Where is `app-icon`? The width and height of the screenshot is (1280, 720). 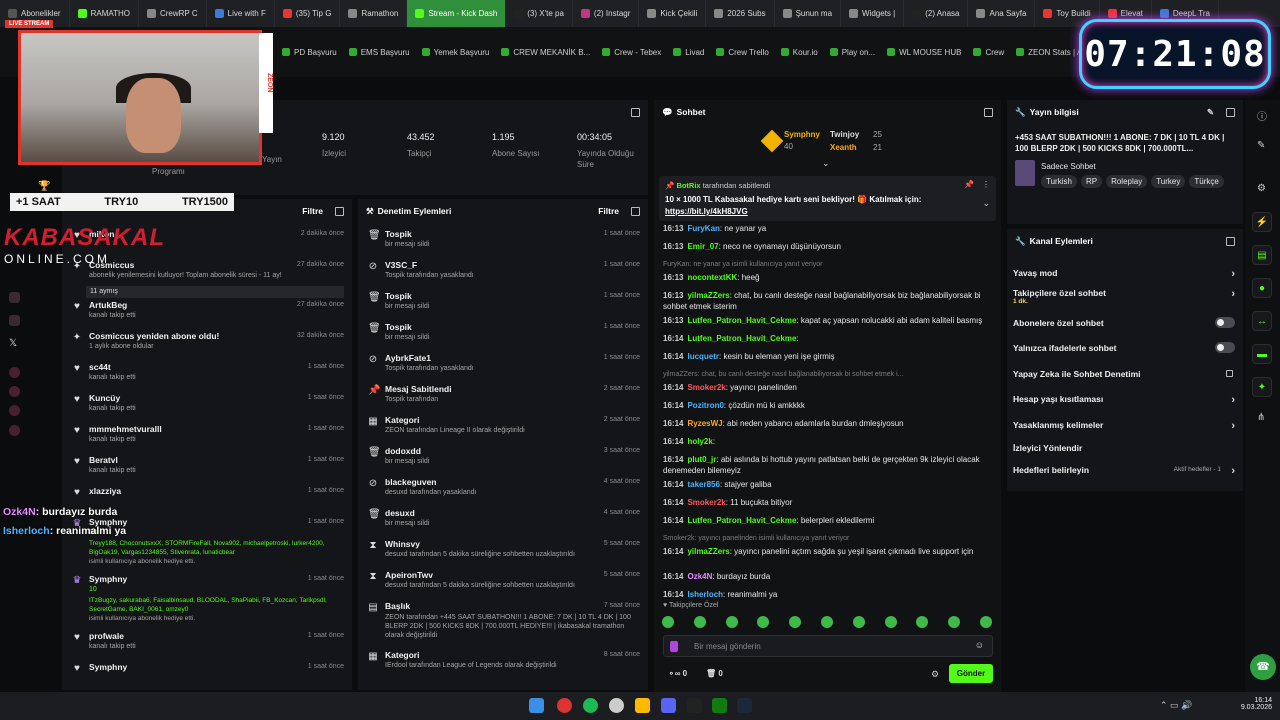 app-icon is located at coordinates (616, 705).